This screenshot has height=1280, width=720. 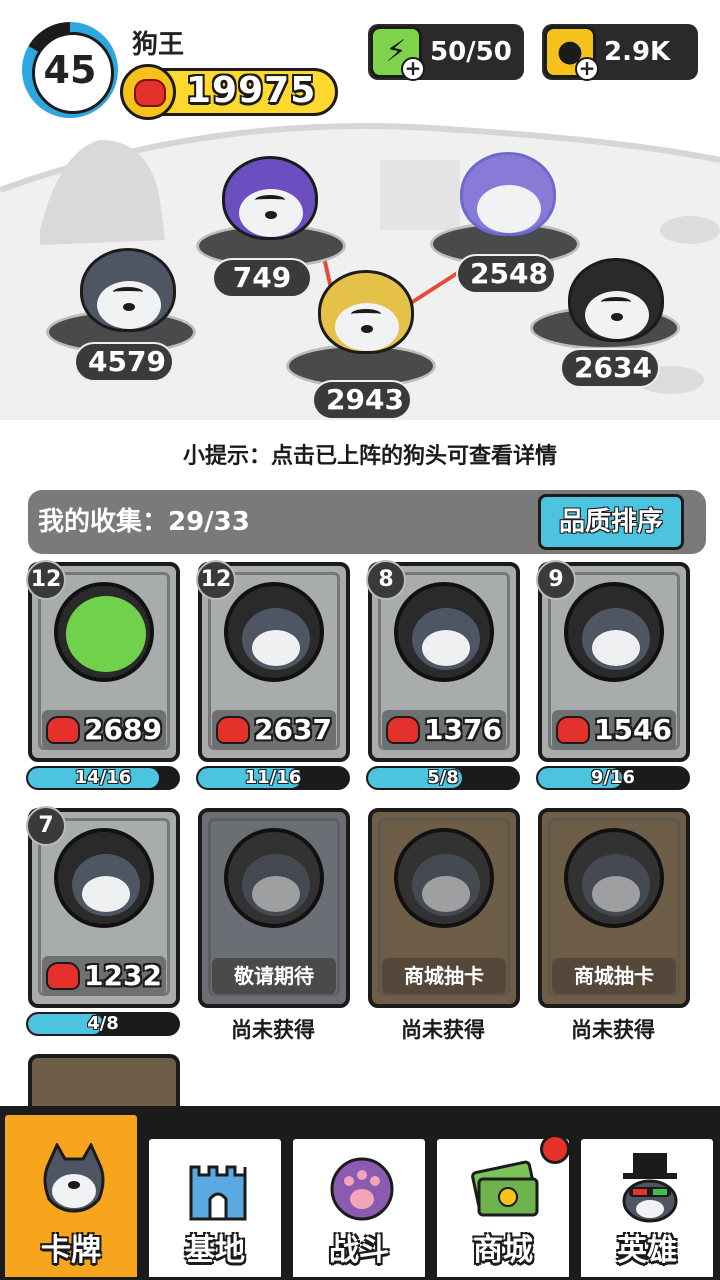 I want to click on hero-power-tag: 2634, so click(x=610, y=368).